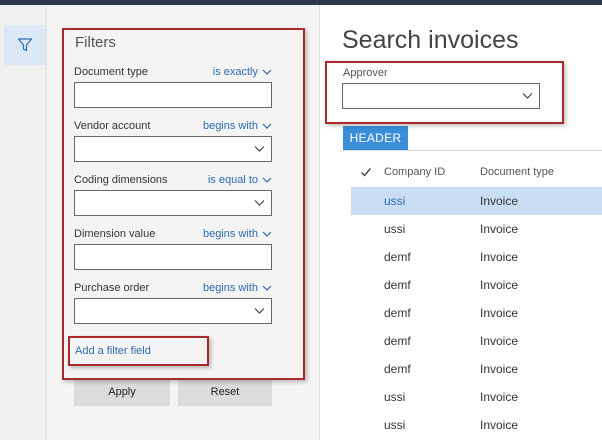  Describe the element at coordinates (225, 392) in the screenshot. I see `reset-button: Reset` at that location.